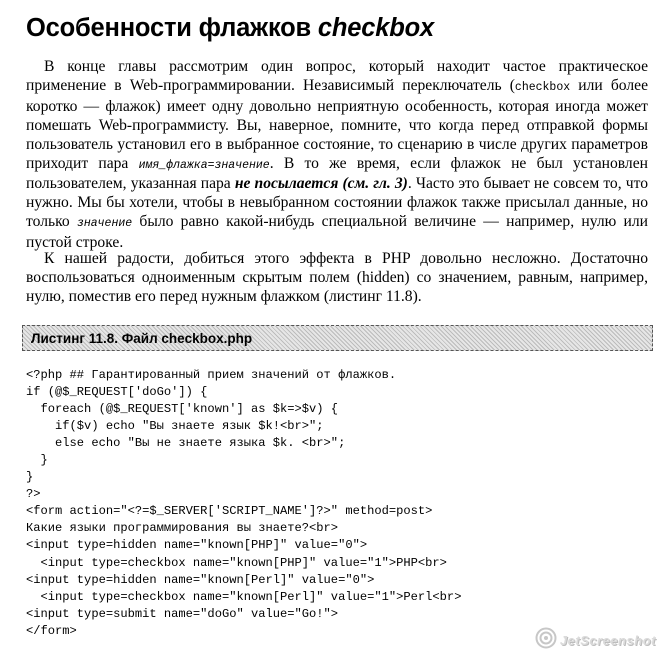 This screenshot has width=666, height=663. What do you see at coordinates (186, 443) in the screenshot?
I see `code-line: else echo "Вы не знаете языка $k. <br>";` at bounding box center [186, 443].